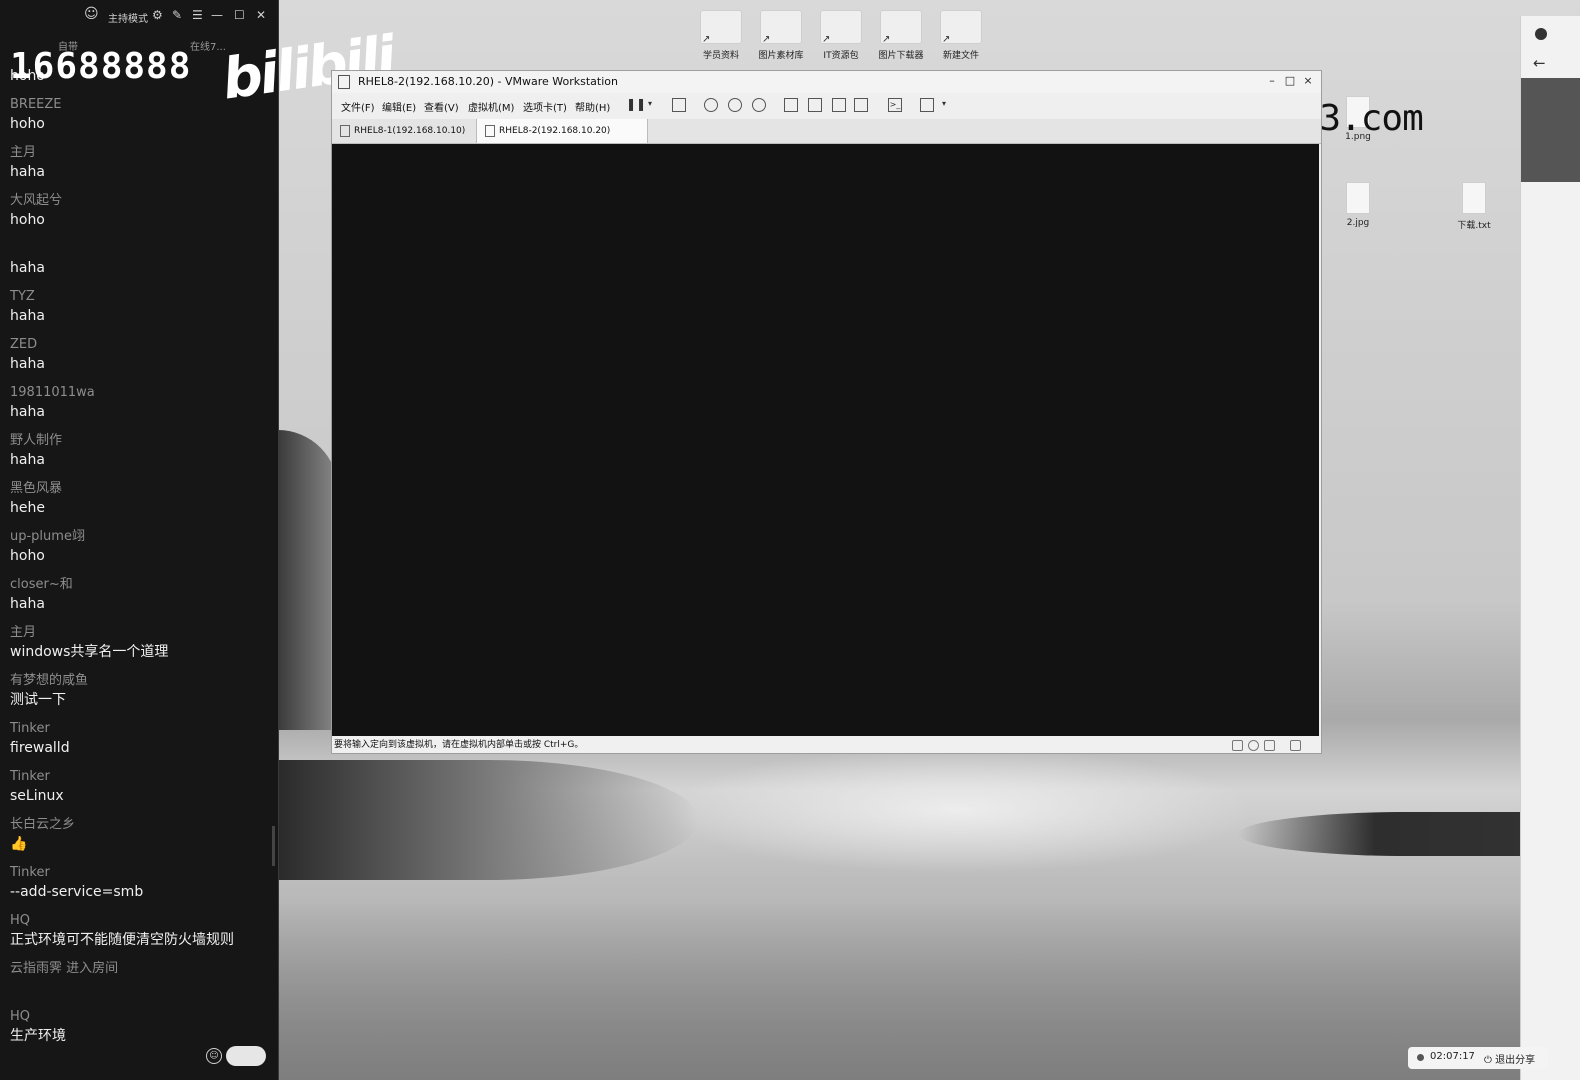 This screenshot has height=1080, width=1580. I want to click on chat-message: TYZ haha, so click(140, 312).